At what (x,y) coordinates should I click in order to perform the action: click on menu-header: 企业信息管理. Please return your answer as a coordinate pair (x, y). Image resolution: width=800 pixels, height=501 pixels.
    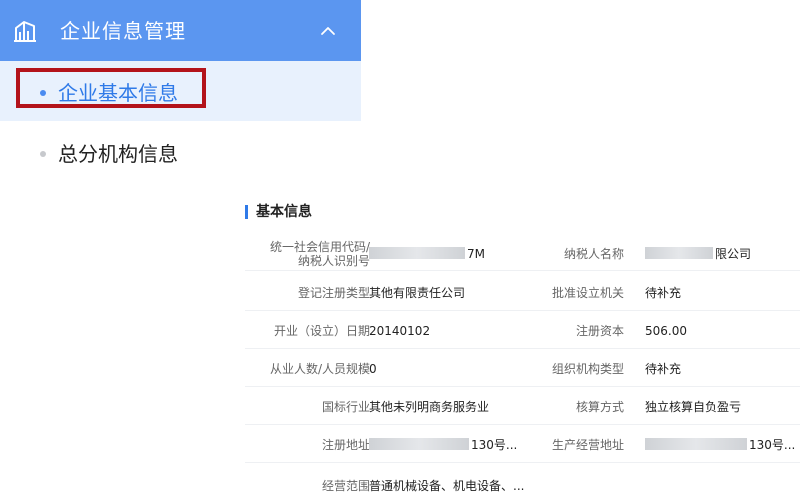
    Looking at the image, I should click on (180, 30).